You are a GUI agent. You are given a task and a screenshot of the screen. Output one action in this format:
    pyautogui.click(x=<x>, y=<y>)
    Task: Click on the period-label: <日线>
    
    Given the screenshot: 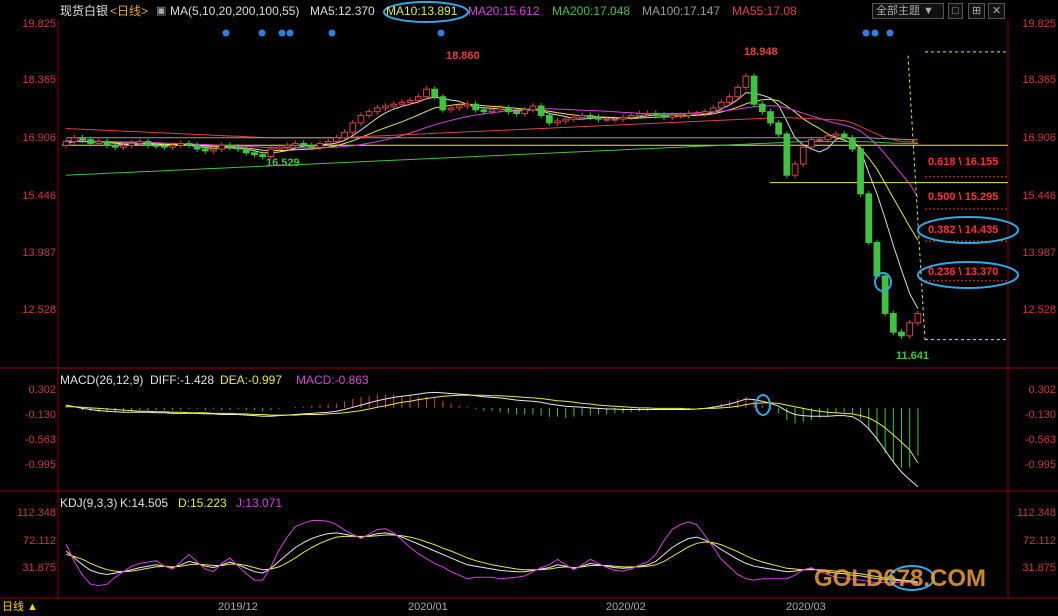 What is the action you would take?
    pyautogui.click(x=129, y=11)
    